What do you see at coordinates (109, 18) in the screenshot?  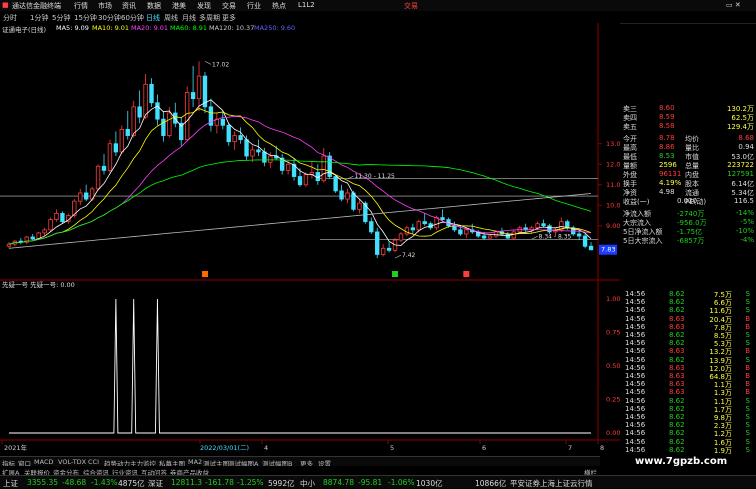 I see `period-tab: 30分钟` at bounding box center [109, 18].